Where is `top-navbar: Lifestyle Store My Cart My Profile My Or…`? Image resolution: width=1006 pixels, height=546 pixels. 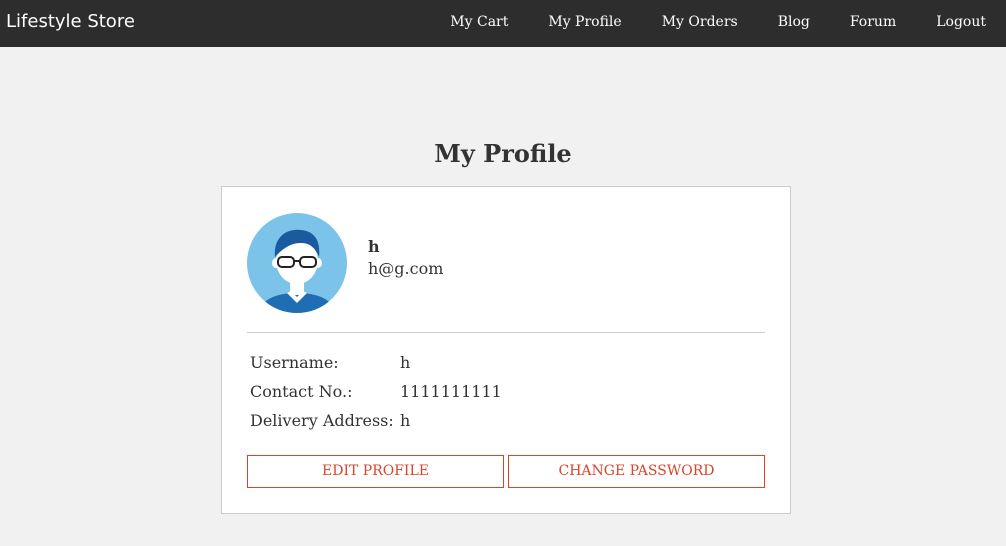 top-navbar: Lifestyle Store My Cart My Profile My Or… is located at coordinates (503, 23).